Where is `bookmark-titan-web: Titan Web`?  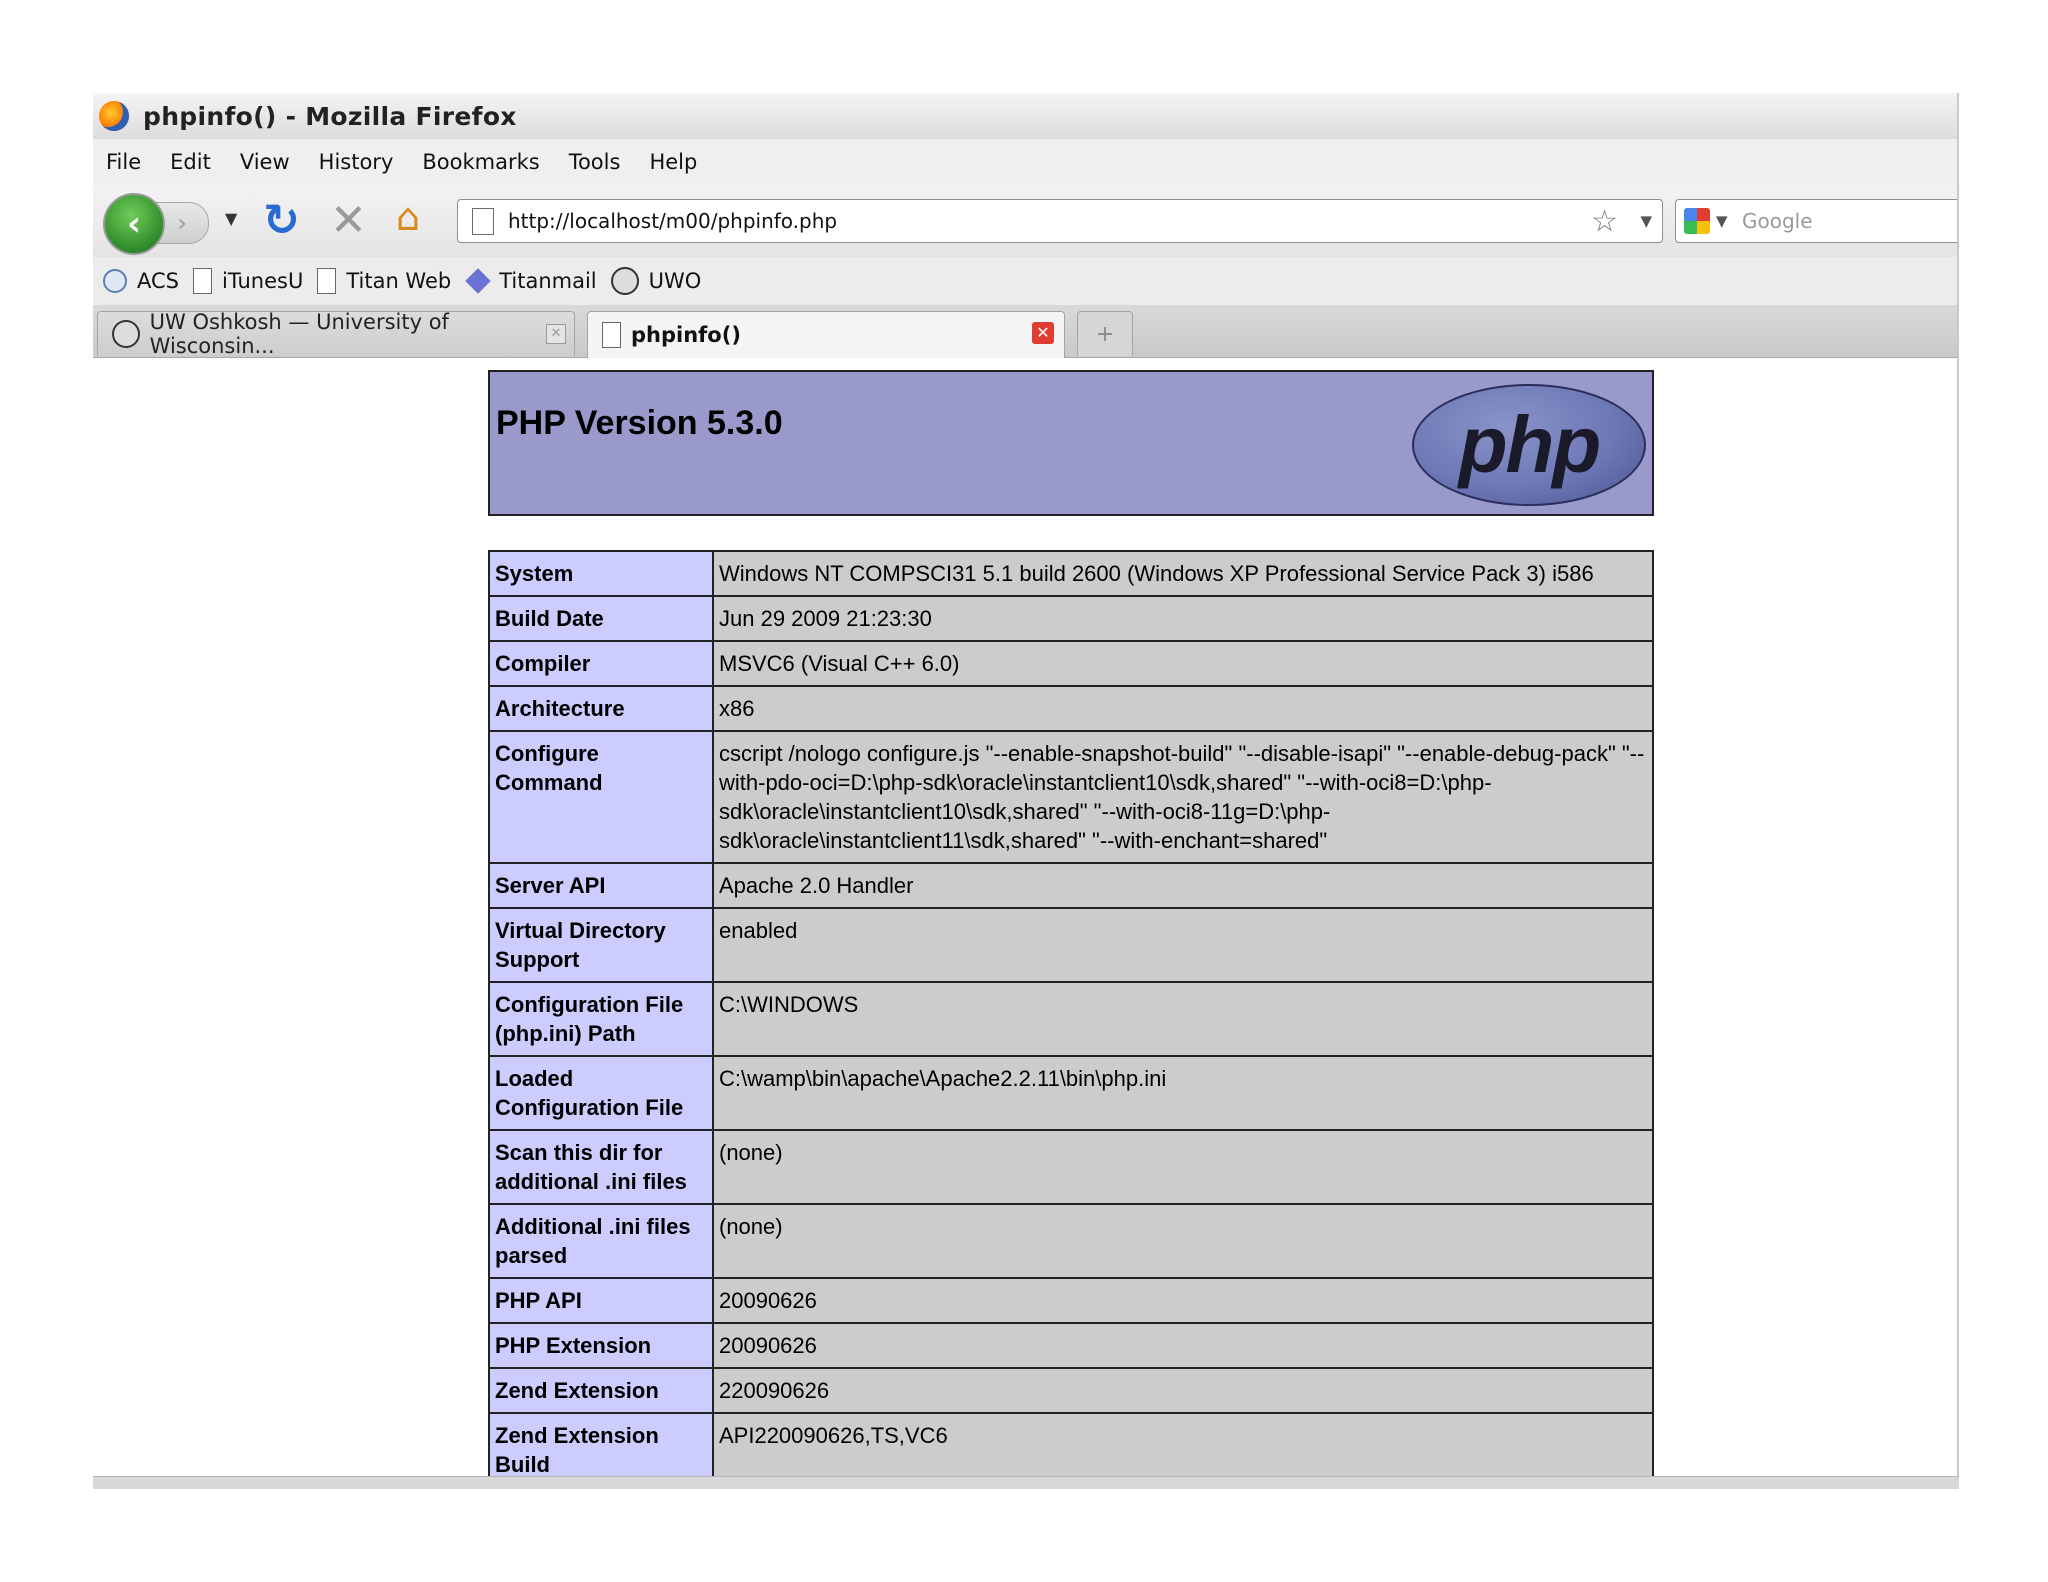 bookmark-titan-web: Titan Web is located at coordinates (384, 281).